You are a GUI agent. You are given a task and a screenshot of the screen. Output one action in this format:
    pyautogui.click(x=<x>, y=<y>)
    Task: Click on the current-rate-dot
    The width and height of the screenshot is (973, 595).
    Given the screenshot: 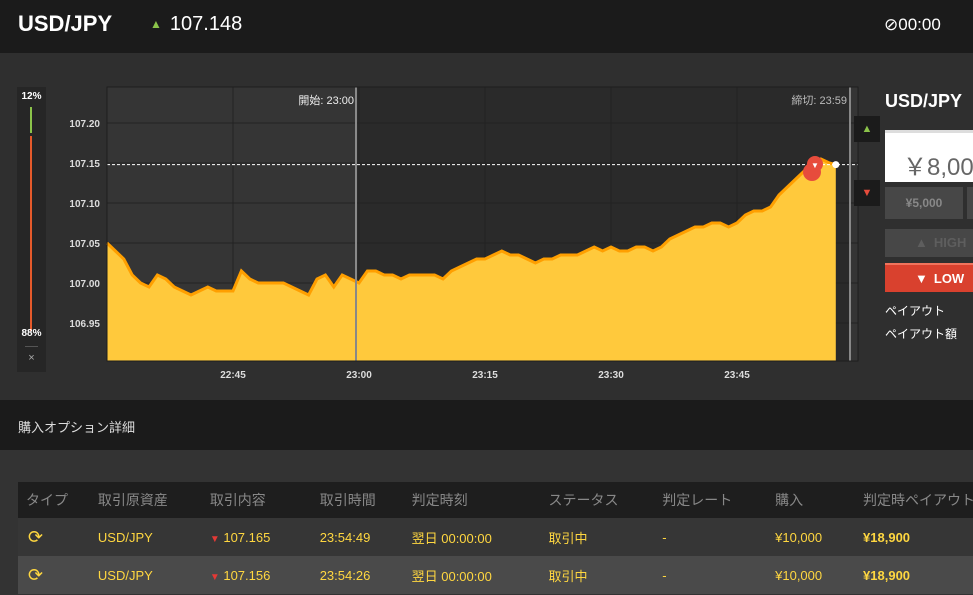 What is the action you would take?
    pyautogui.click(x=836, y=165)
    